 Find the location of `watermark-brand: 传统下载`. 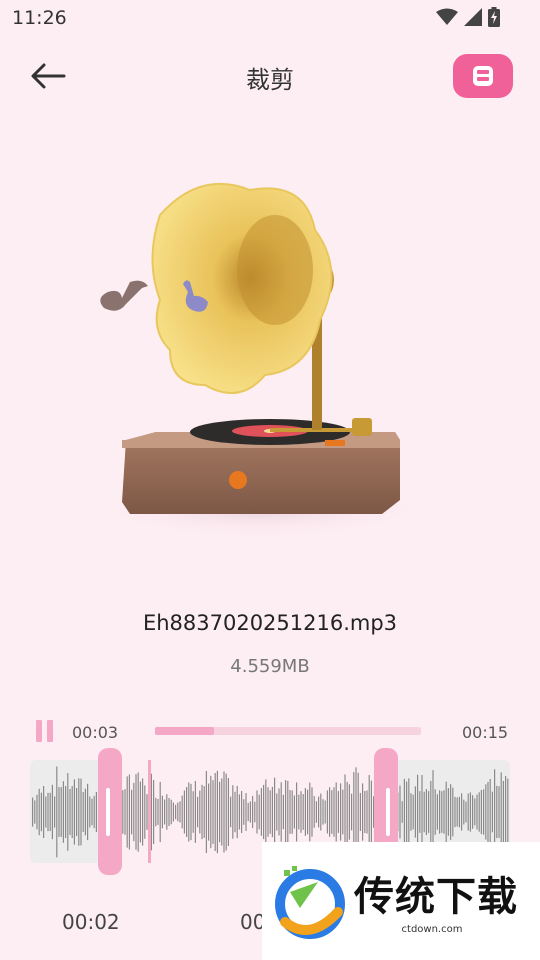

watermark-brand: 传统下载 is located at coordinates (436, 897).